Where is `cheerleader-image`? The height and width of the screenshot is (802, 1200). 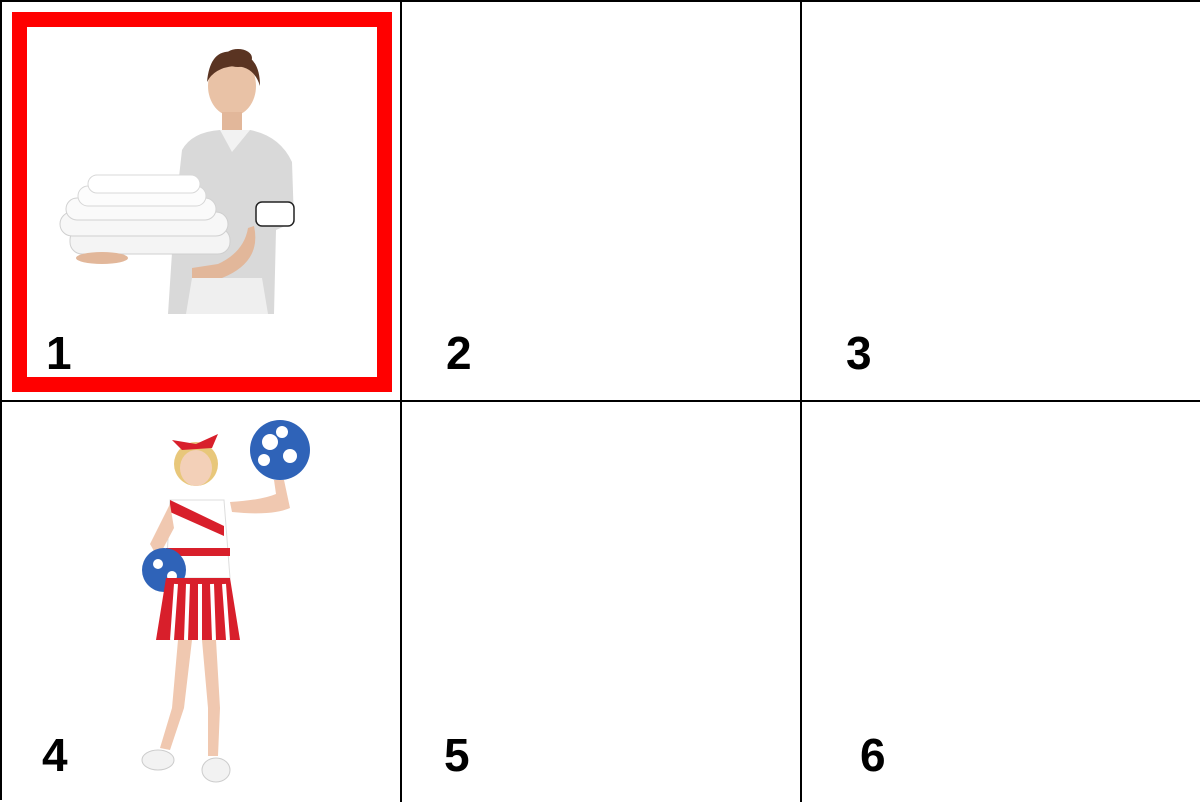 cheerleader-image is located at coordinates (225, 601).